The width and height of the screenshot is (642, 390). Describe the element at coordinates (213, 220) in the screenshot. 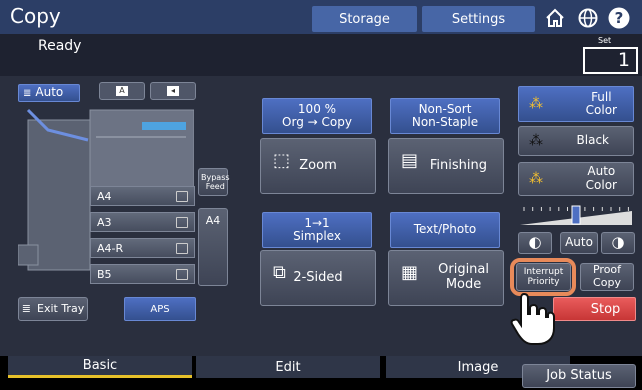

I see `bypass-paper-label: A4` at that location.